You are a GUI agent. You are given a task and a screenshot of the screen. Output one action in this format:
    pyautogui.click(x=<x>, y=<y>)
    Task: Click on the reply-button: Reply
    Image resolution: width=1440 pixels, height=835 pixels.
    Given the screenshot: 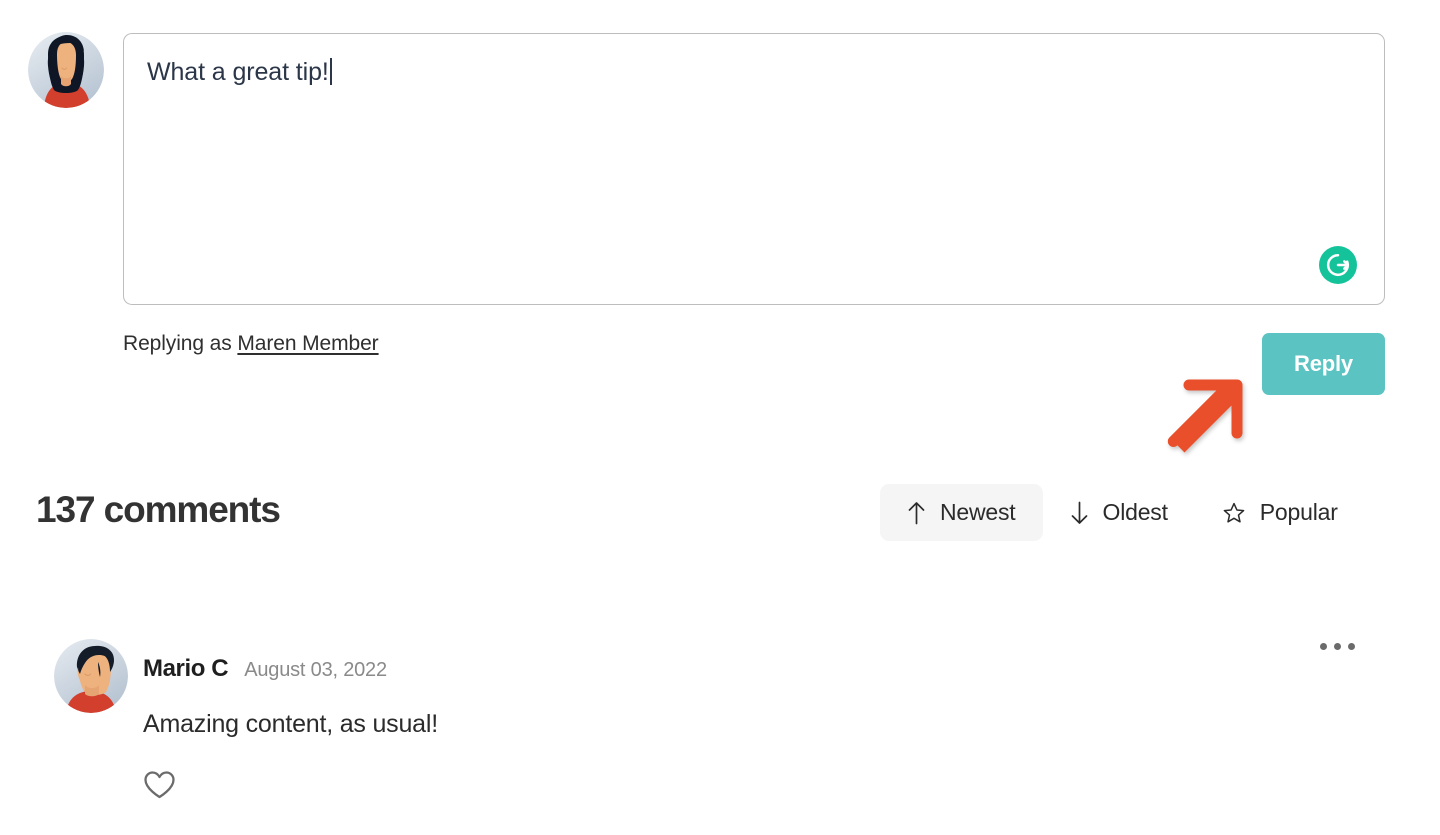 What is the action you would take?
    pyautogui.click(x=1323, y=364)
    